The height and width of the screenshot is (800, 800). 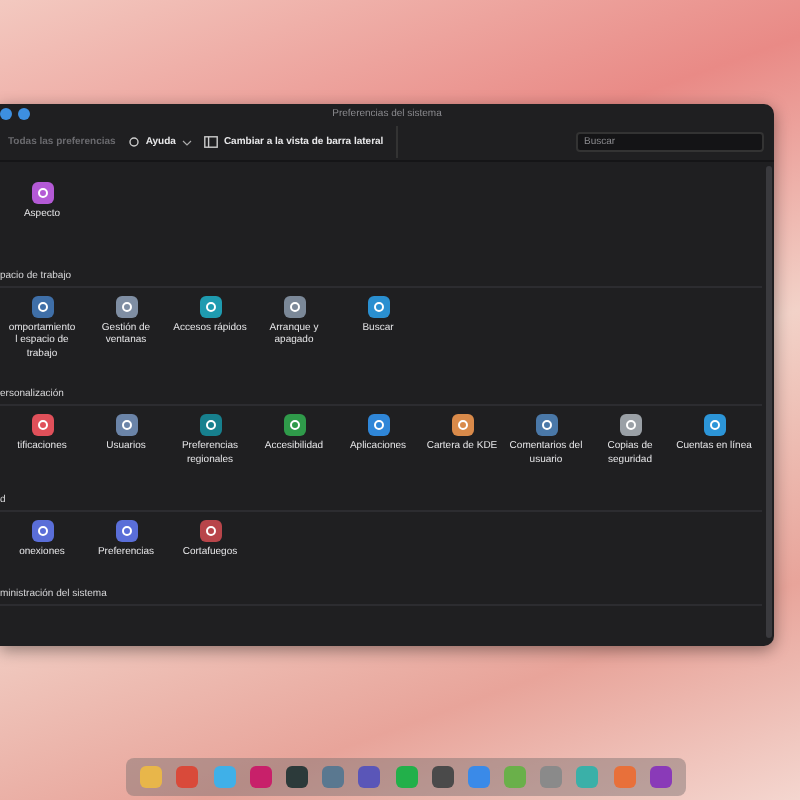 I want to click on scrollbar, so click(x=768, y=402).